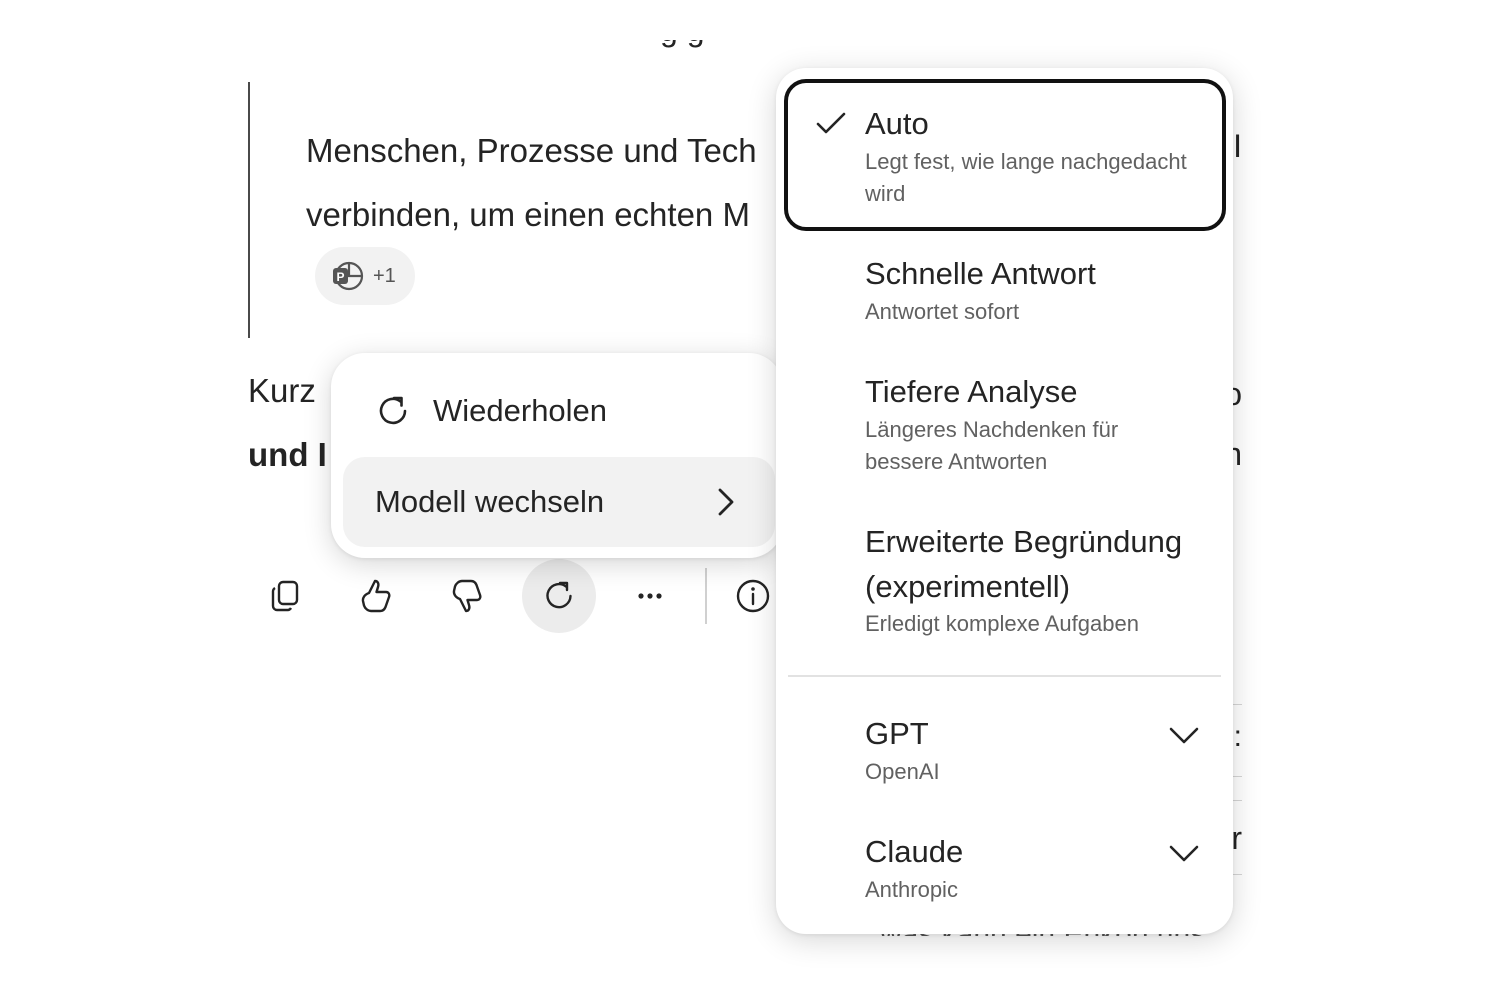  What do you see at coordinates (942, 311) in the screenshot?
I see `option-description: Antwortet sofort` at bounding box center [942, 311].